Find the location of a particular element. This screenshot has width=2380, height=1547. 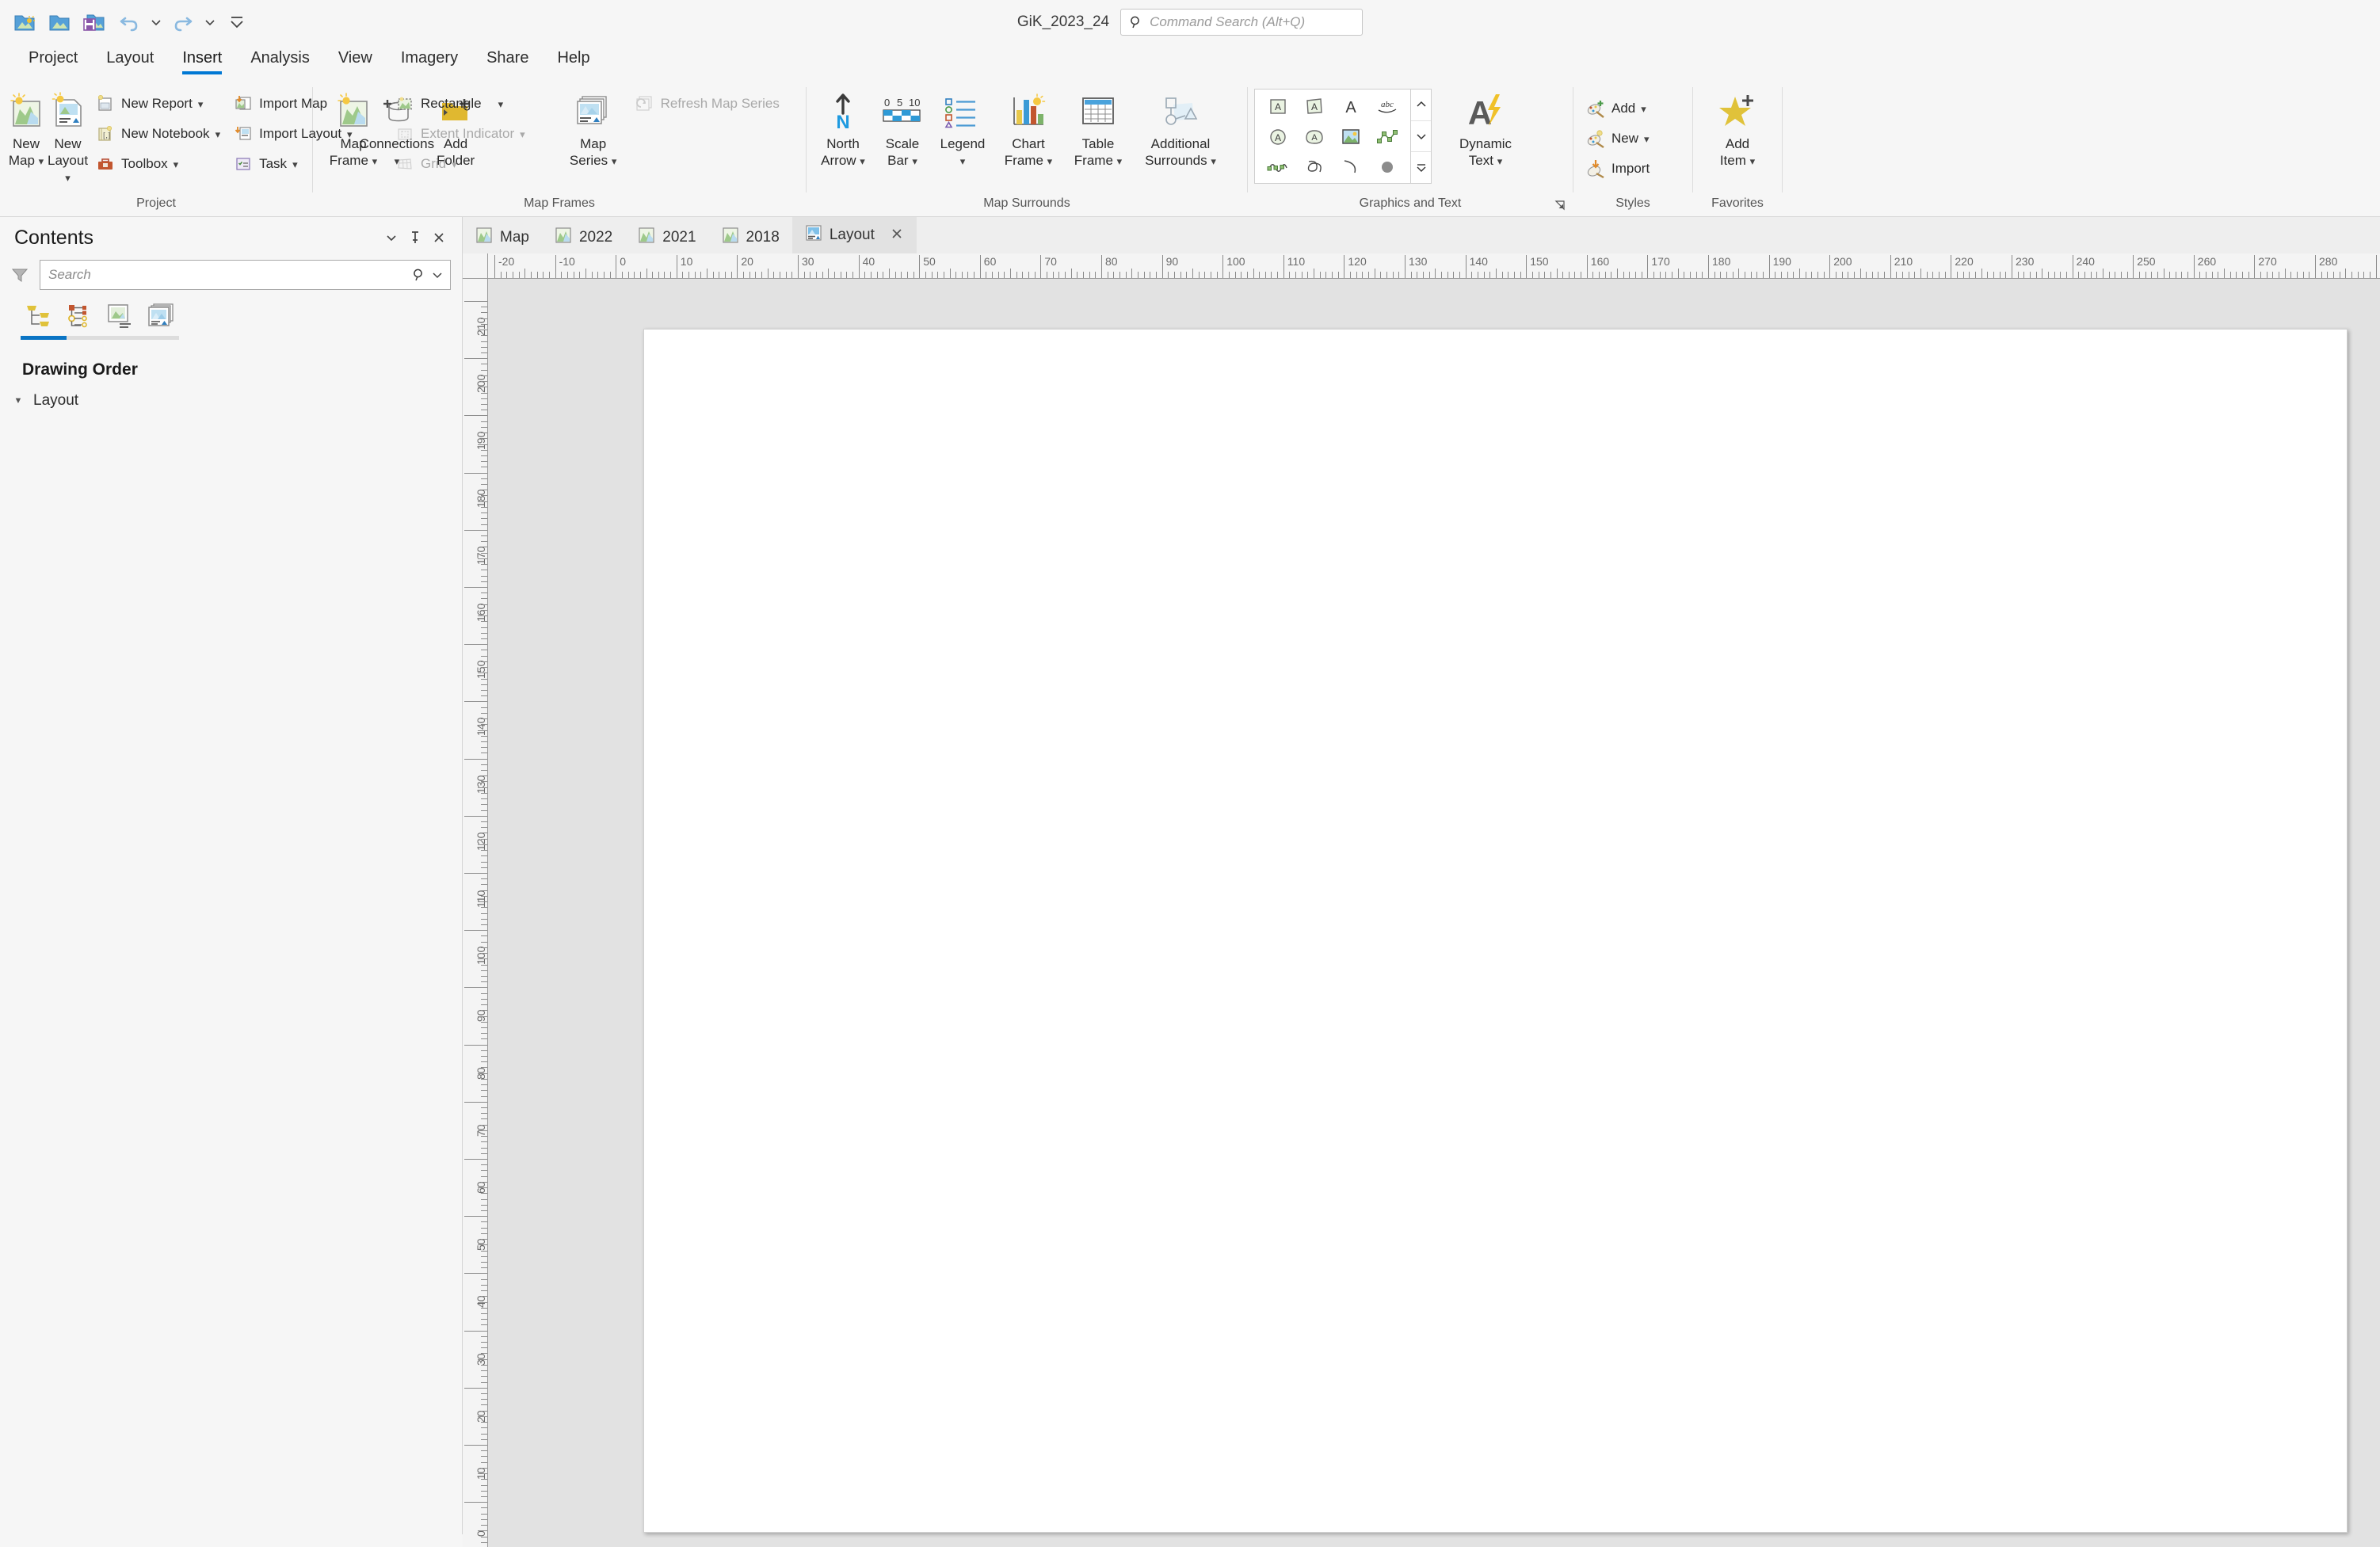

tab-layout: Layout is located at coordinates (130, 61).